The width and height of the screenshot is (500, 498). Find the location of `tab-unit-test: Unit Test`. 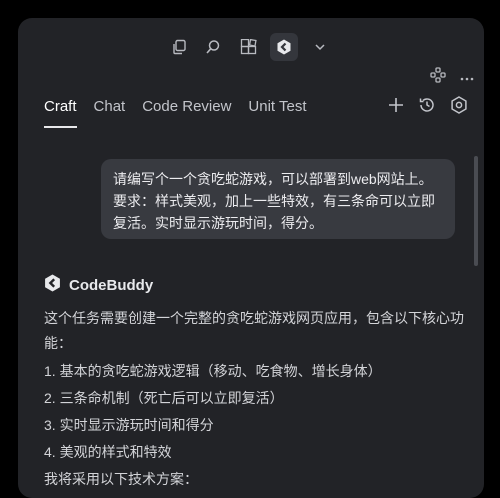

tab-unit-test: Unit Test is located at coordinates (277, 113).